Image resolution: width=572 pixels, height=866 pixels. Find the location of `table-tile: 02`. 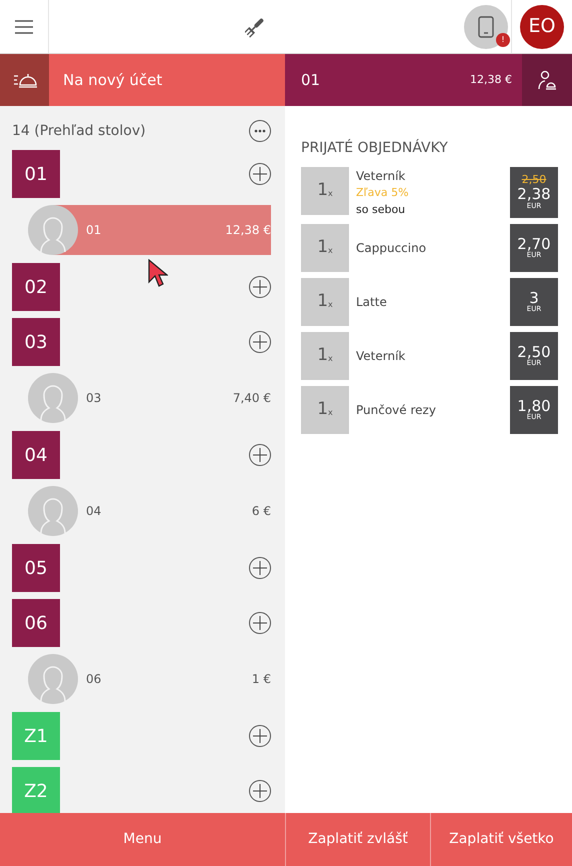

table-tile: 02 is located at coordinates (36, 287).